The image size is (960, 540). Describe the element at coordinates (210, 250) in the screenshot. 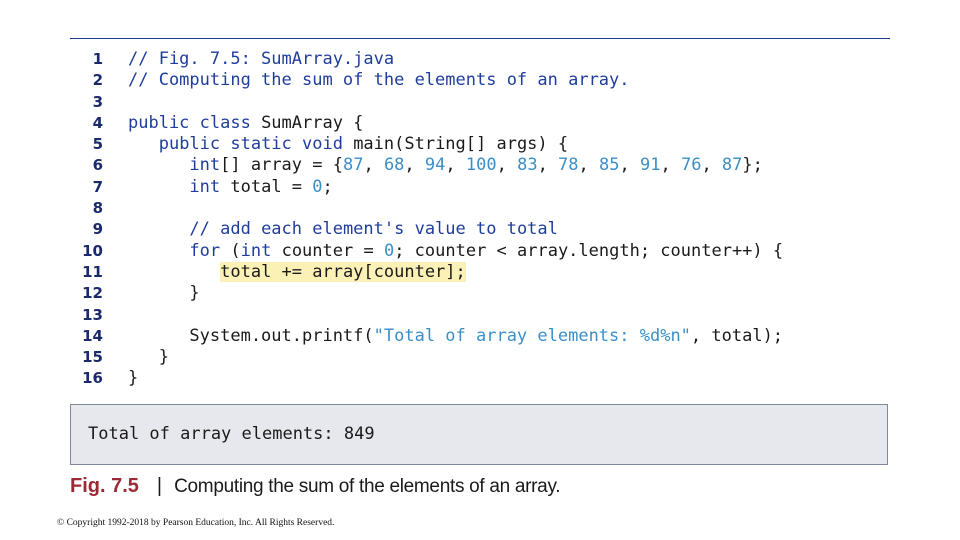

I see `code-token-keyword: for` at that location.